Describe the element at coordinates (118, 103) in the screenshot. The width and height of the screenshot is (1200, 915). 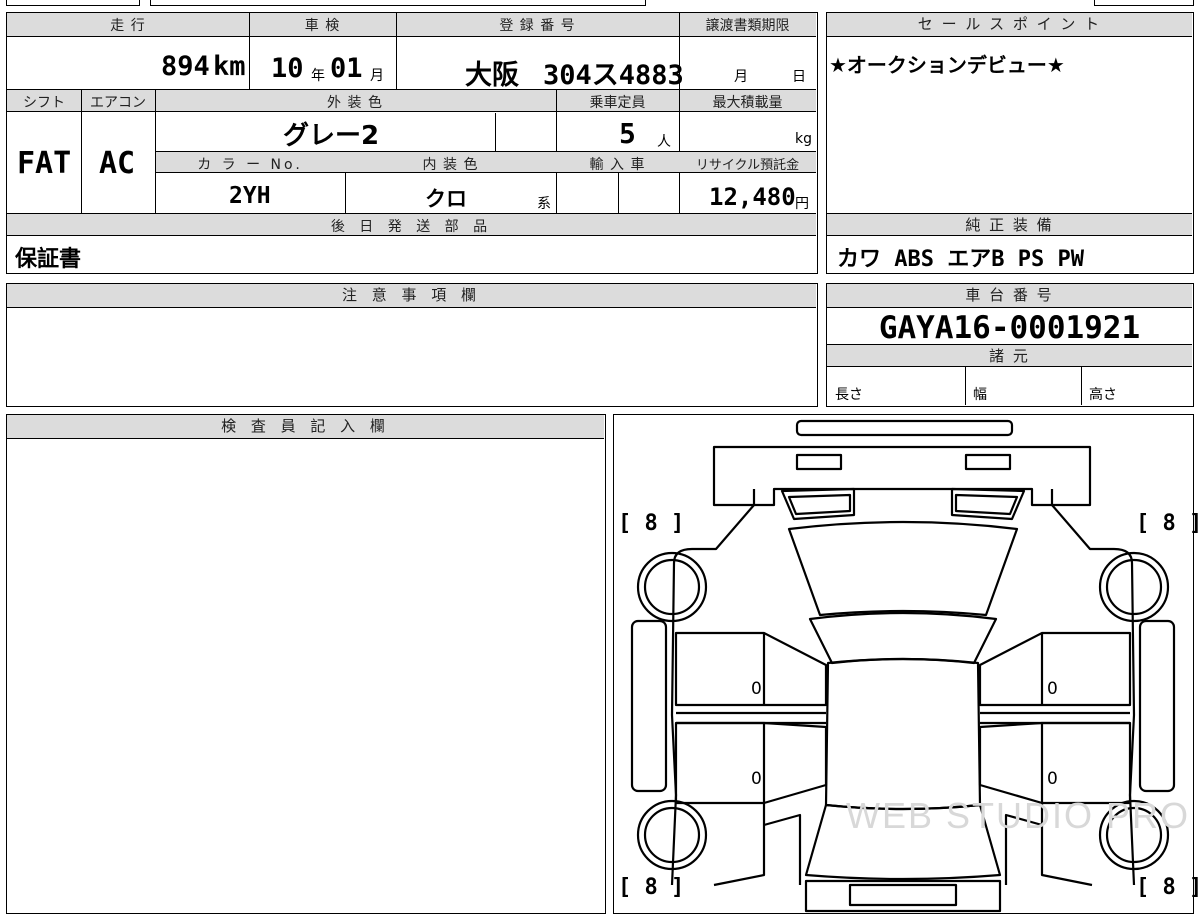
I see `aircon-label: エアコン` at that location.